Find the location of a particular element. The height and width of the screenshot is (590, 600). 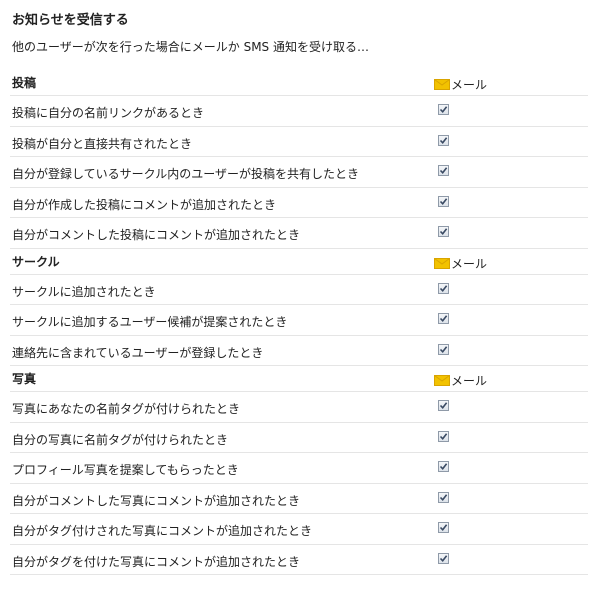

notification-row: プロフィール写真を提案してもらったとき is located at coordinates (299, 468).